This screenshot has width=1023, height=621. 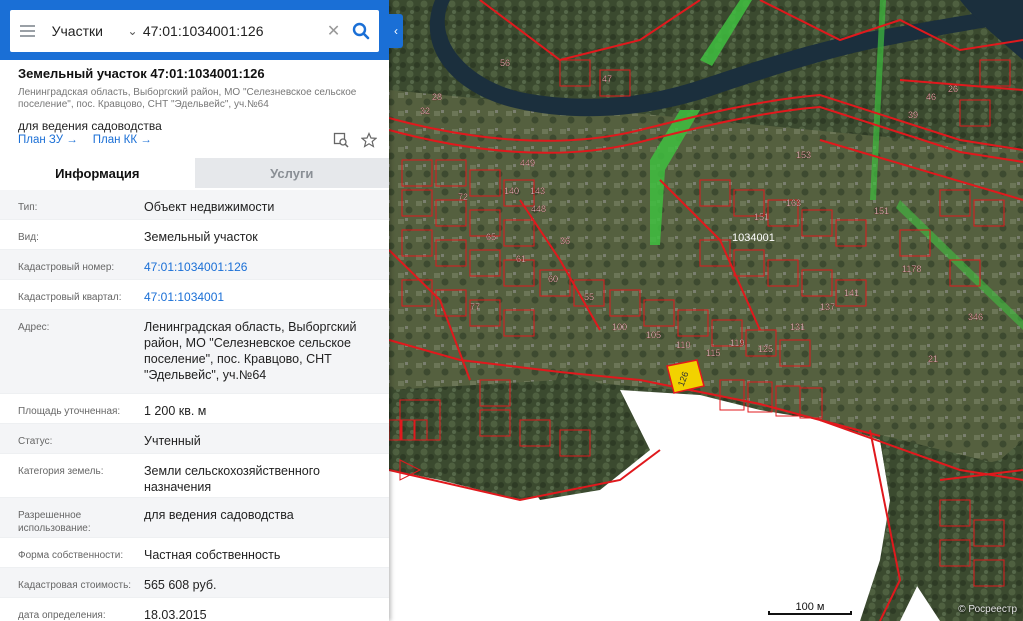 What do you see at coordinates (803, 155) in the screenshot?
I see `plot-number-label: 153` at bounding box center [803, 155].